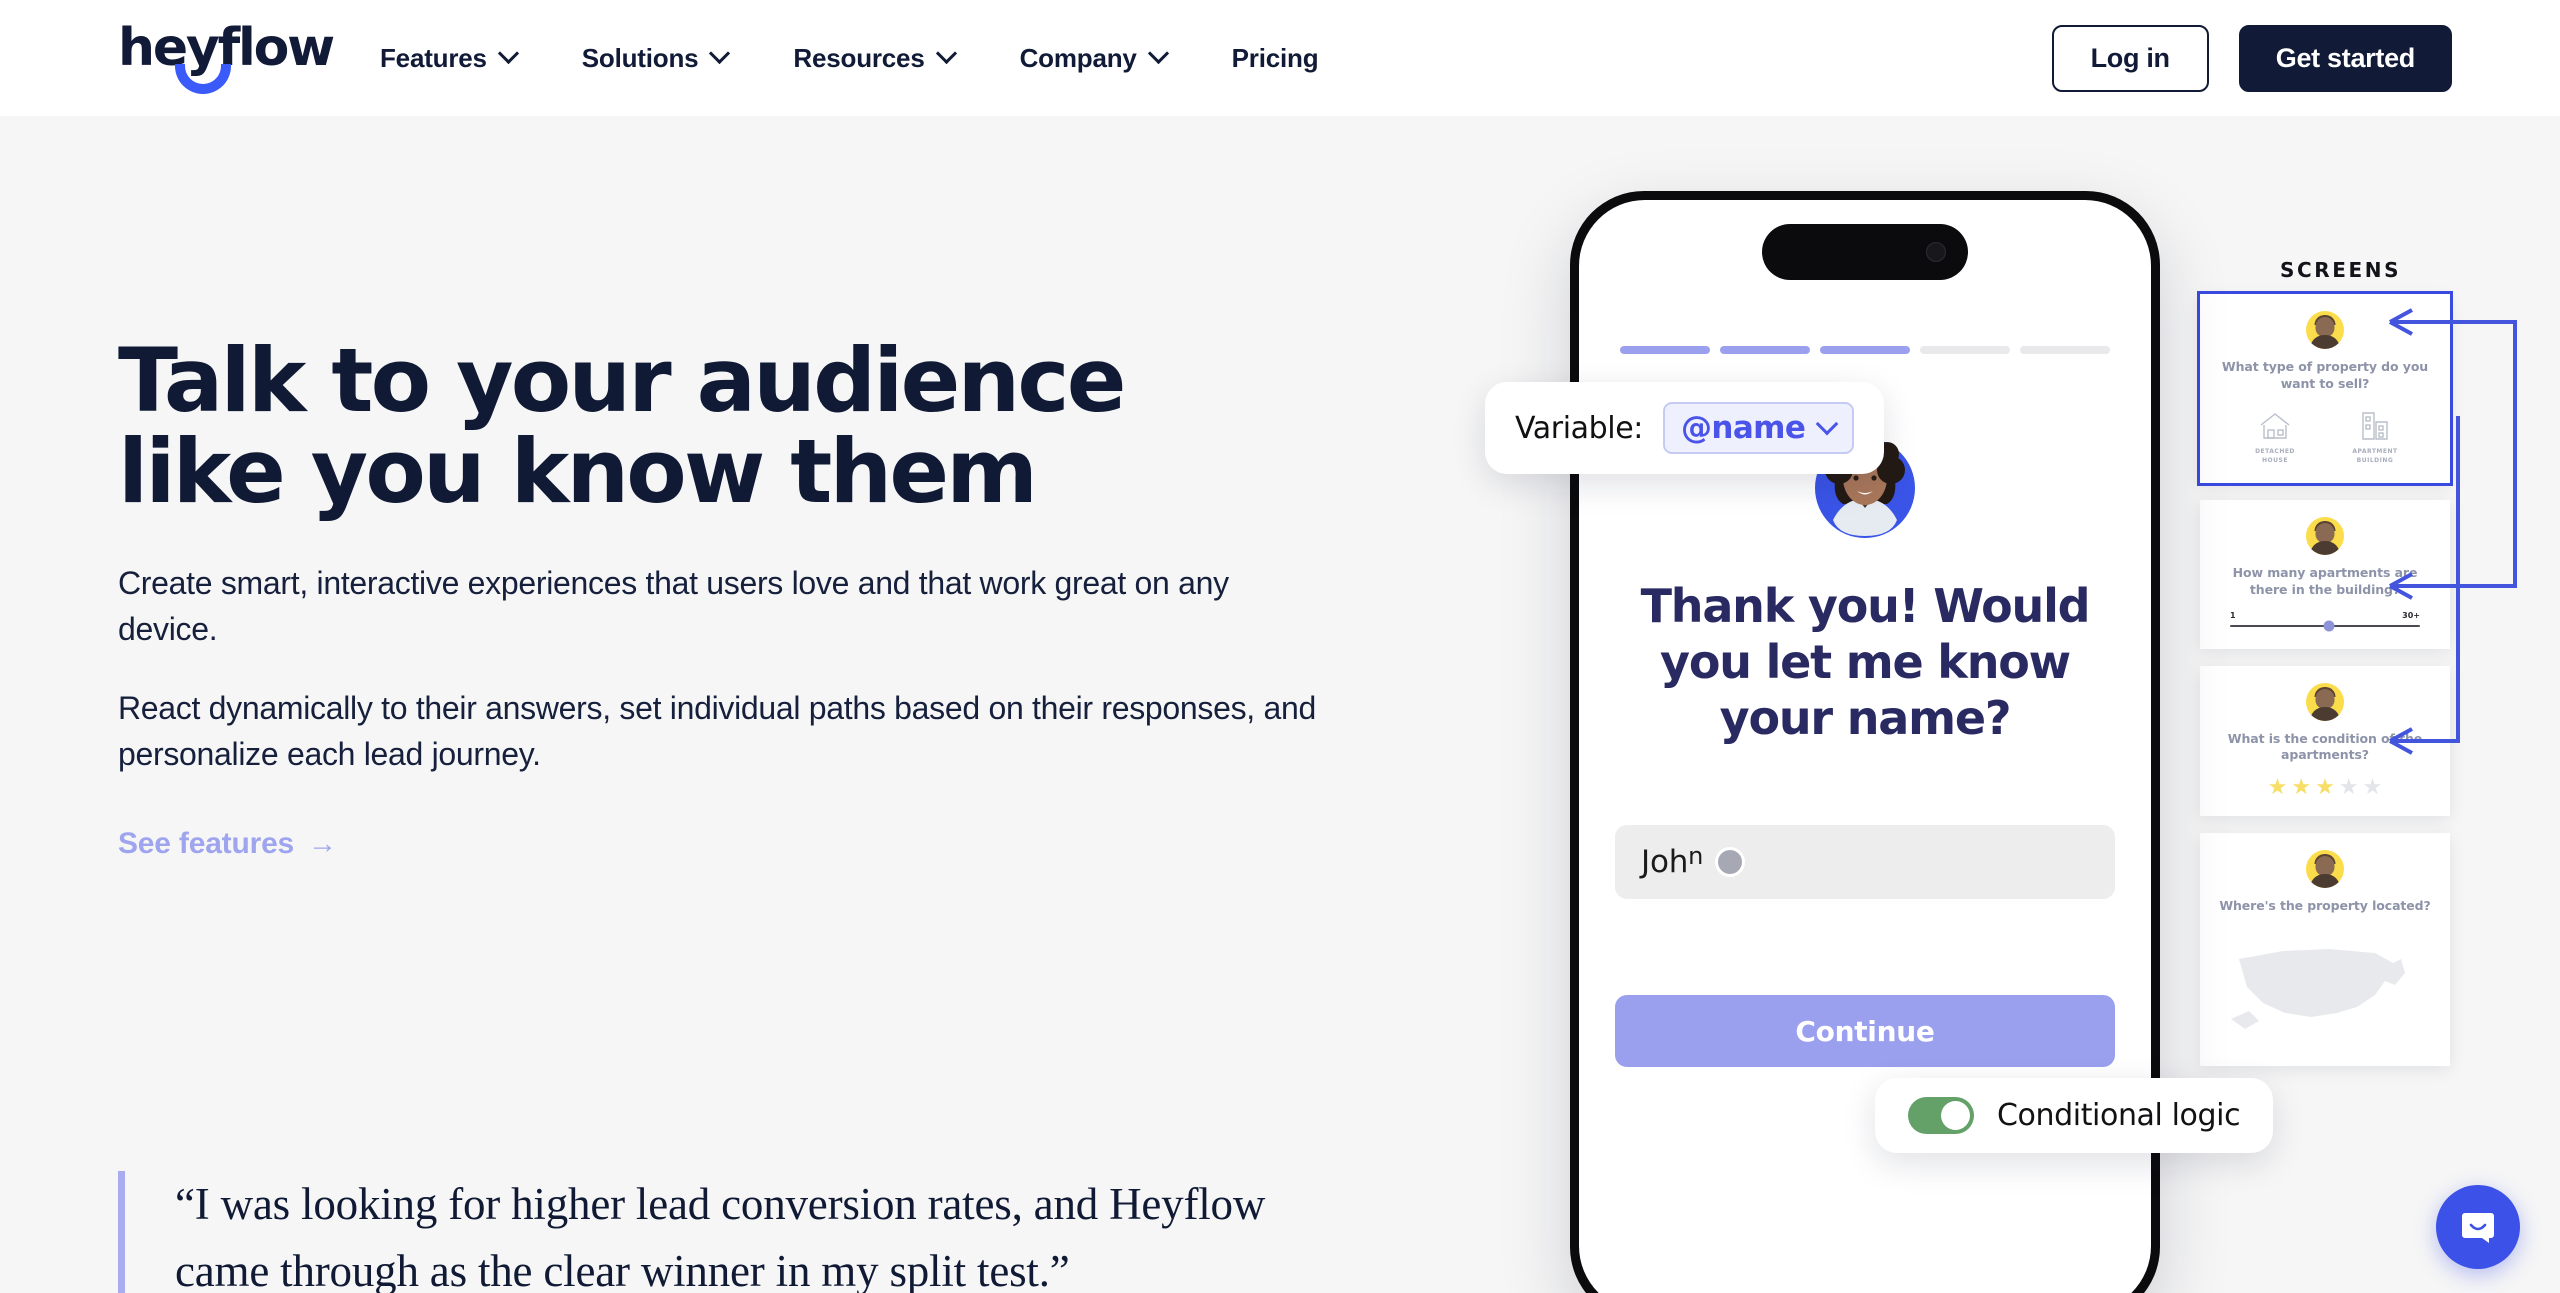 Image resolution: width=2560 pixels, height=1293 pixels. What do you see at coordinates (206, 843) in the screenshot?
I see `see-features-label: See features` at bounding box center [206, 843].